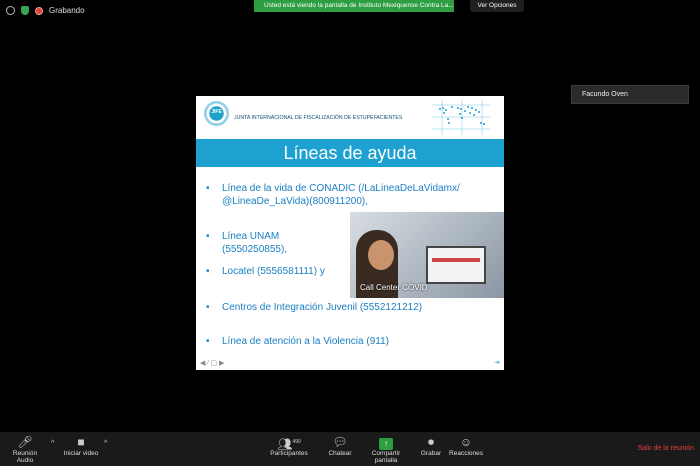  What do you see at coordinates (461, 117) in the screenshot?
I see `world-map-graphic` at bounding box center [461, 117].